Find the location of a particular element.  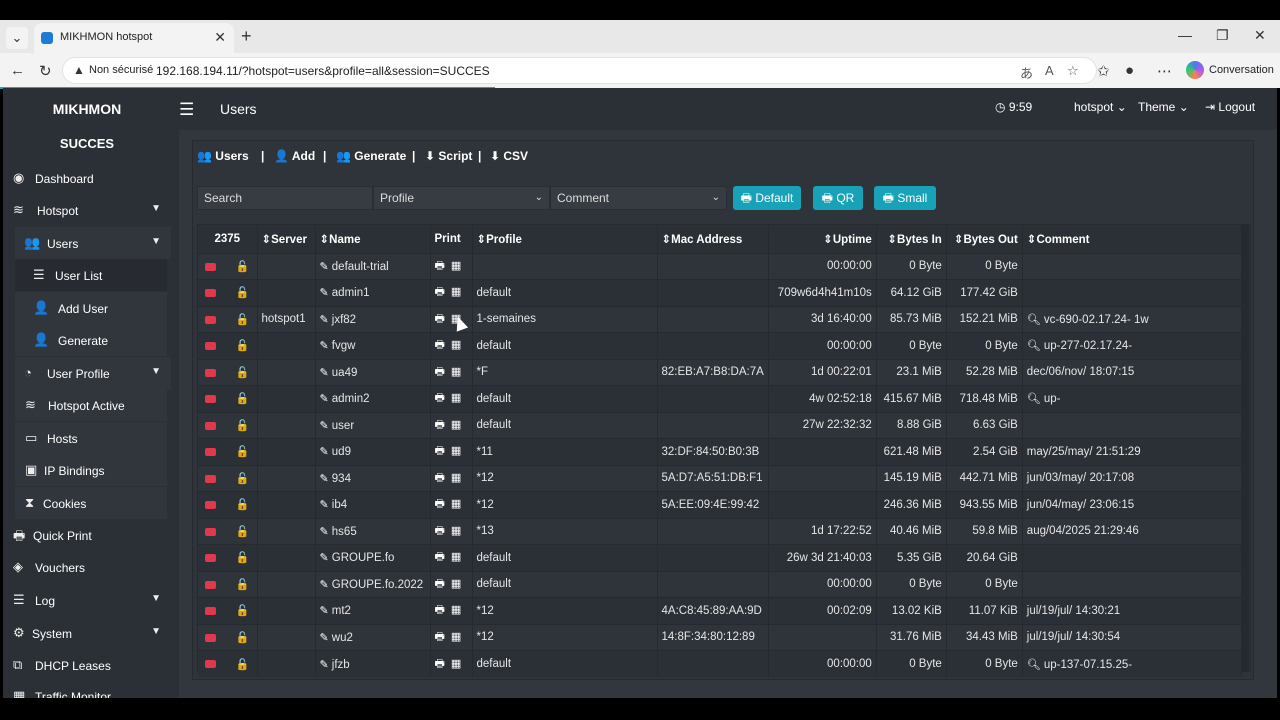

comment-header: ⇕Comment is located at coordinates (1132, 239).